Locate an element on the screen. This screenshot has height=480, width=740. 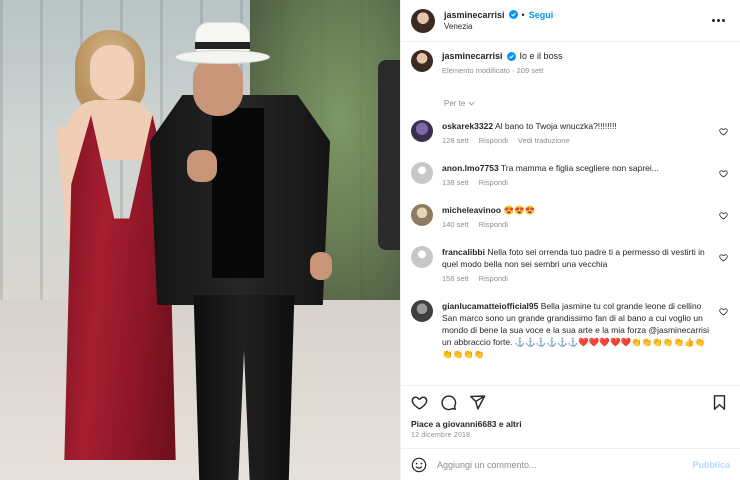
follow-button: Segui is located at coordinates (541, 15).